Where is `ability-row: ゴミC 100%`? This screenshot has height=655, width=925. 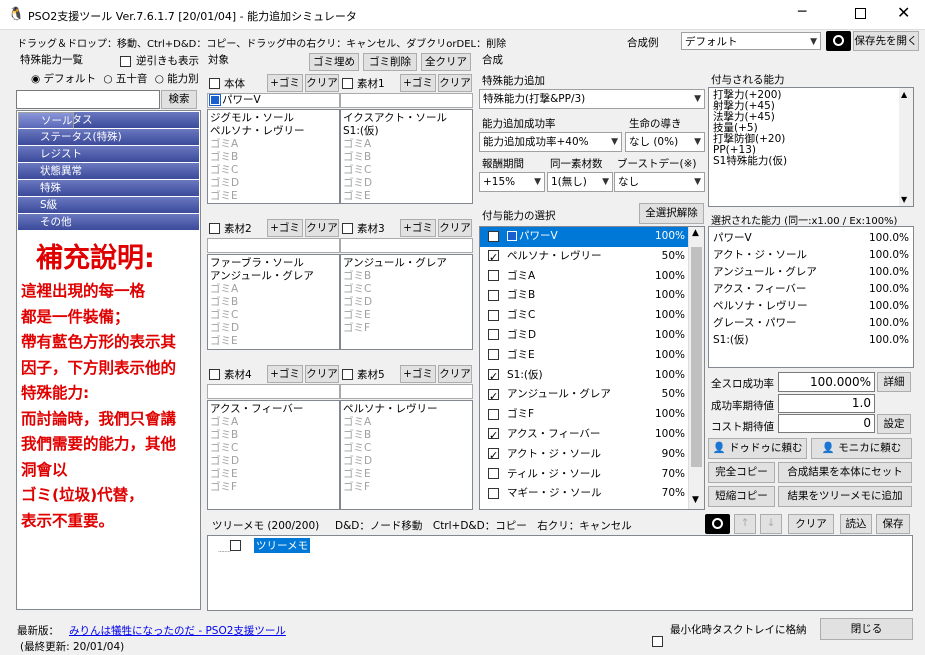
ability-row: ゴミC 100% is located at coordinates (584, 316).